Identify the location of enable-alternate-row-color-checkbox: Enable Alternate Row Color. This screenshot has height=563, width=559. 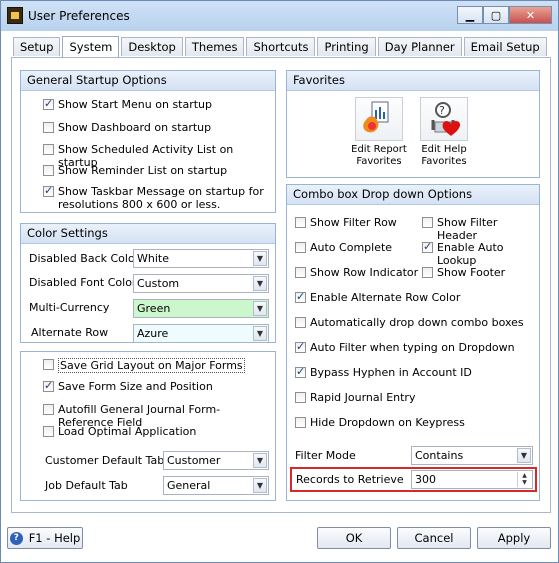
(377, 297).